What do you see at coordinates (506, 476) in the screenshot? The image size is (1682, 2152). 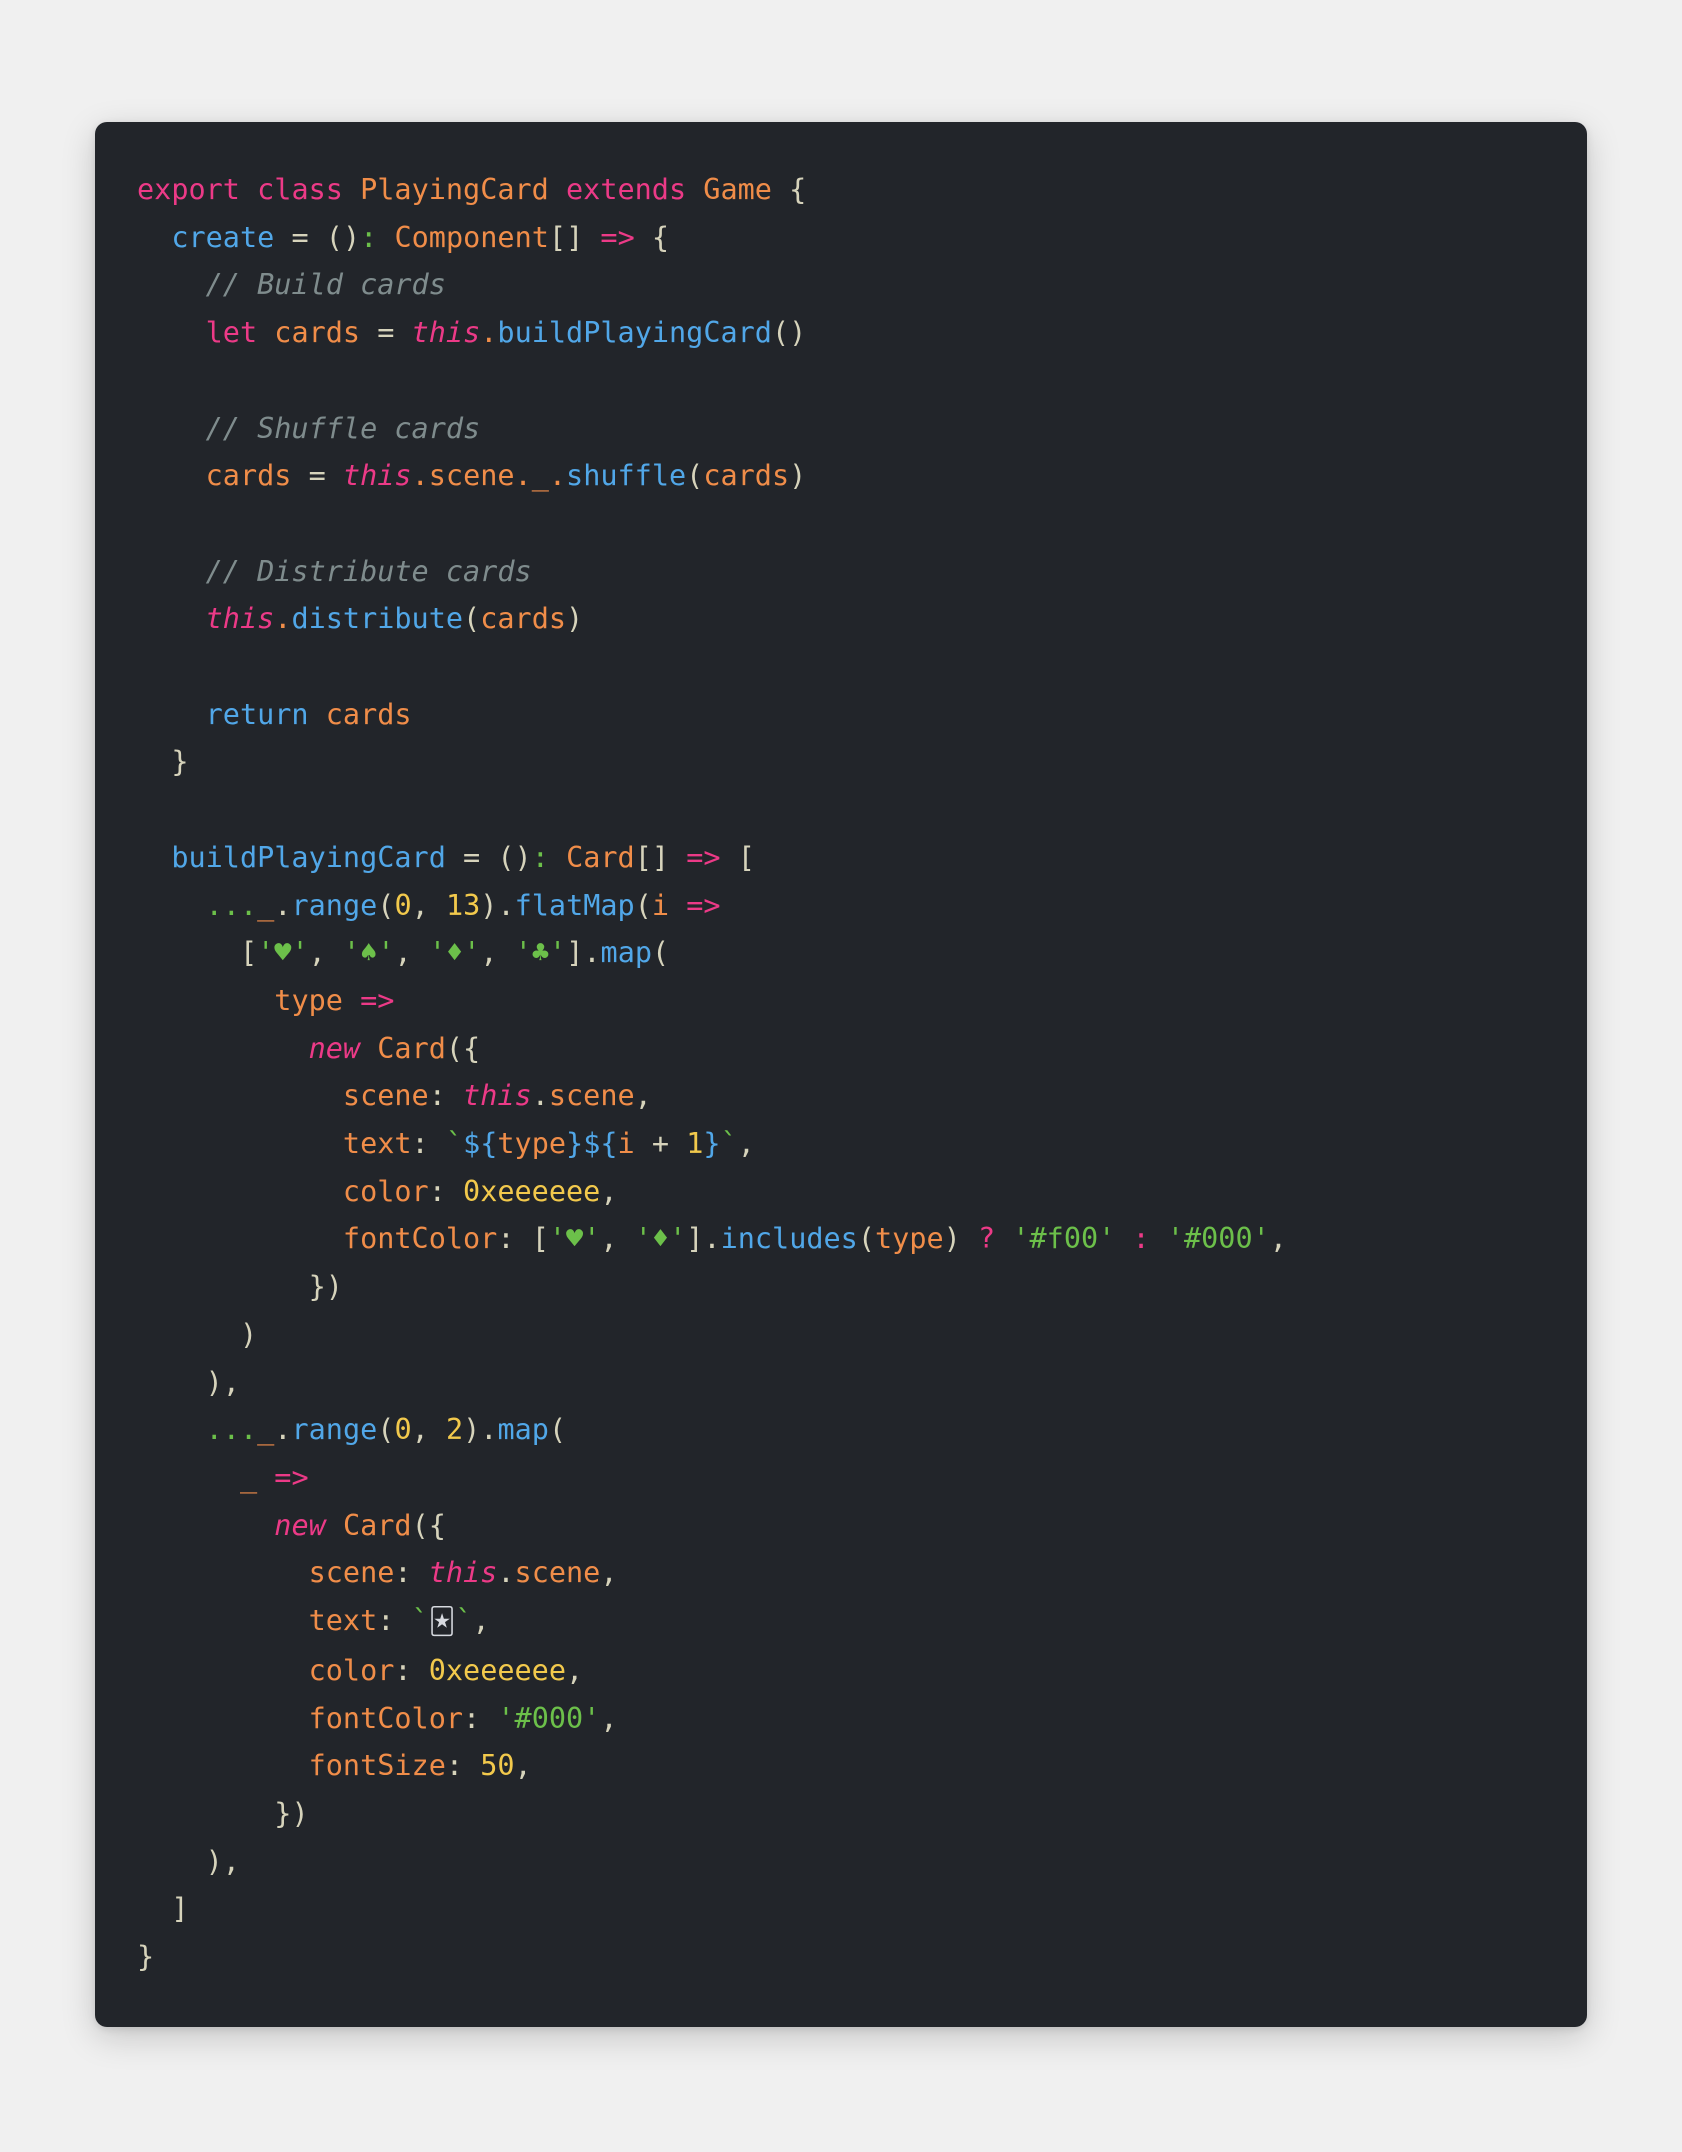 I see `code-line: cards = this.scene._.shuffle(cards)` at bounding box center [506, 476].